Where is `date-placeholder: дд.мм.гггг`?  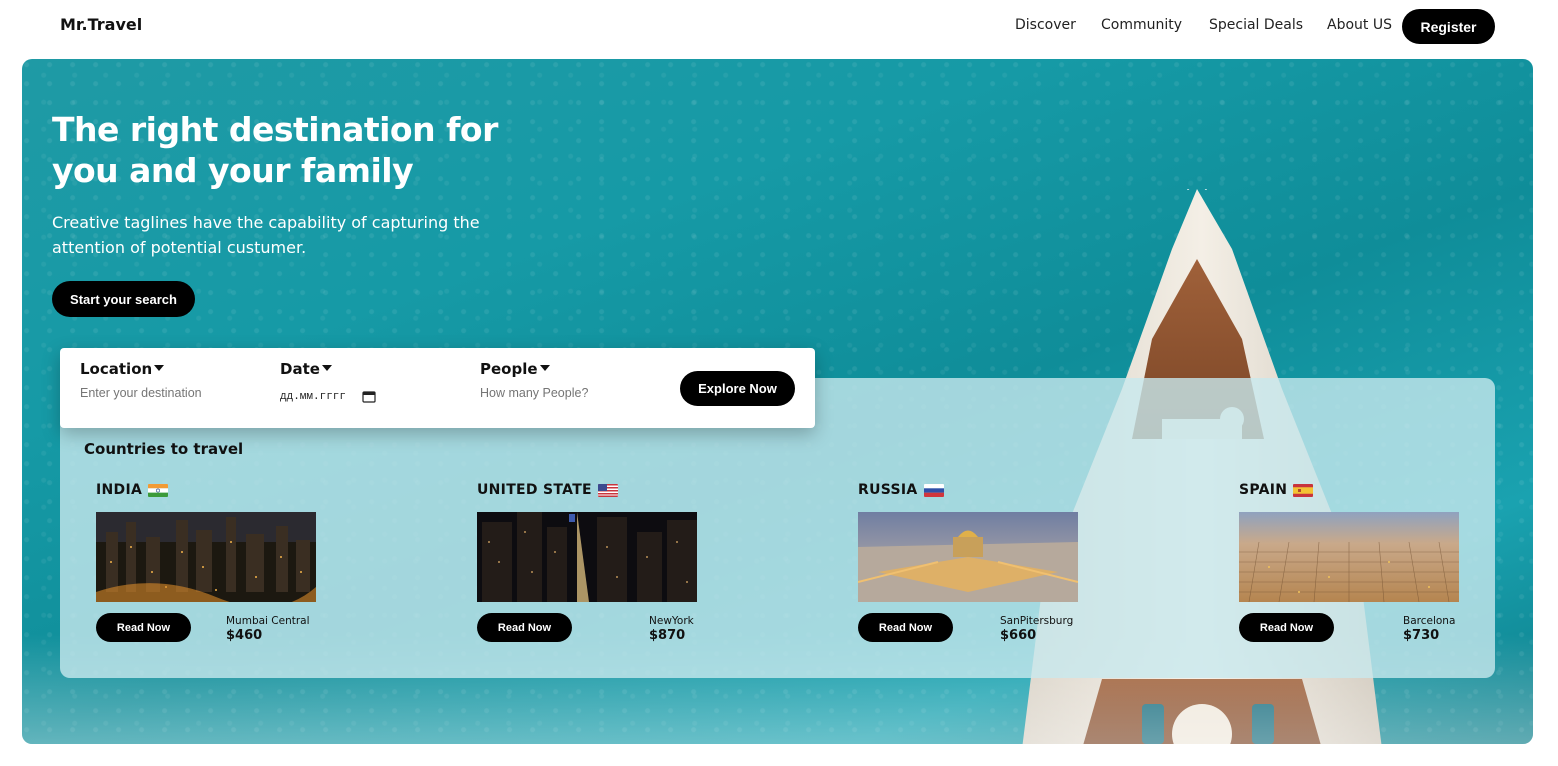
date-placeholder: дд.мм.гггг is located at coordinates (313, 396).